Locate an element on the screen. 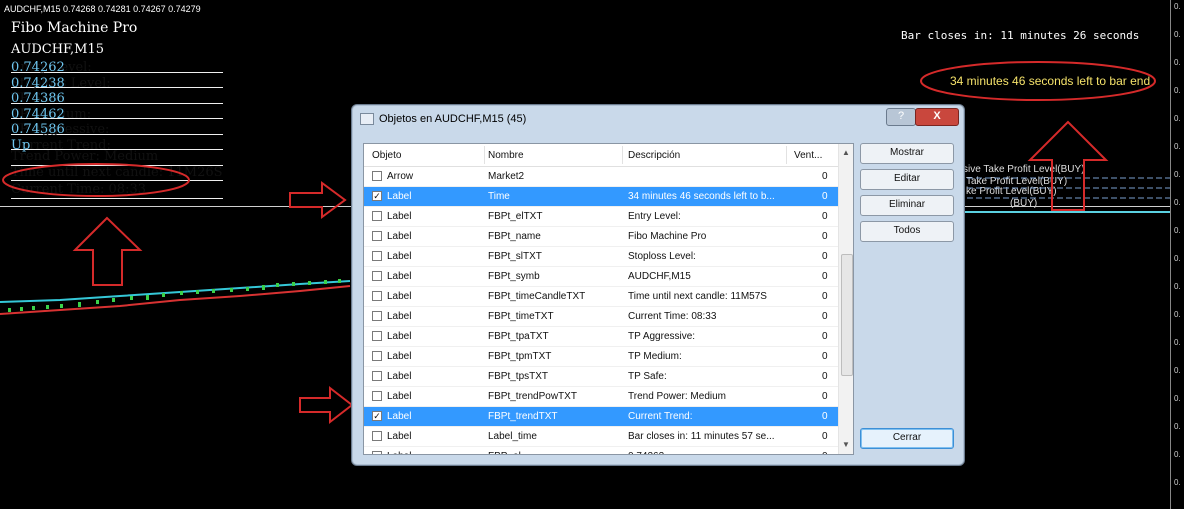  scroll-thumb is located at coordinates (847, 315).